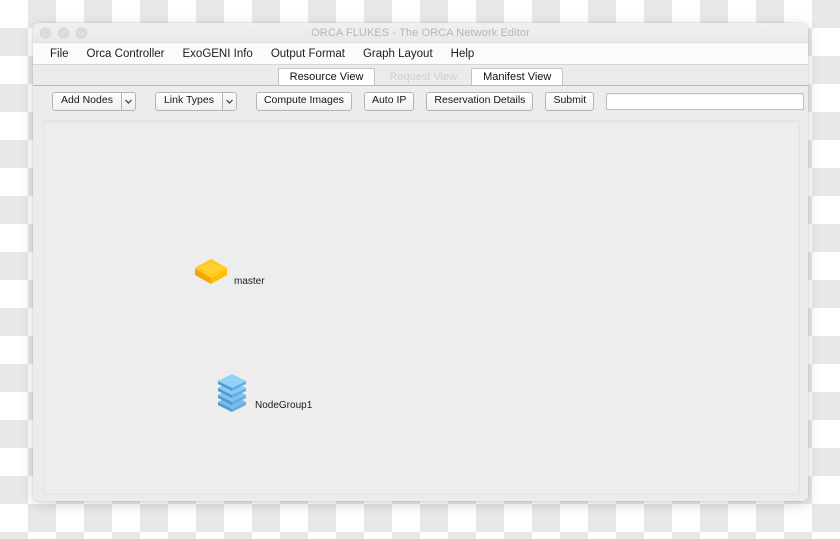 This screenshot has width=840, height=539. I want to click on graph-node-label: NodeGroup1, so click(284, 405).